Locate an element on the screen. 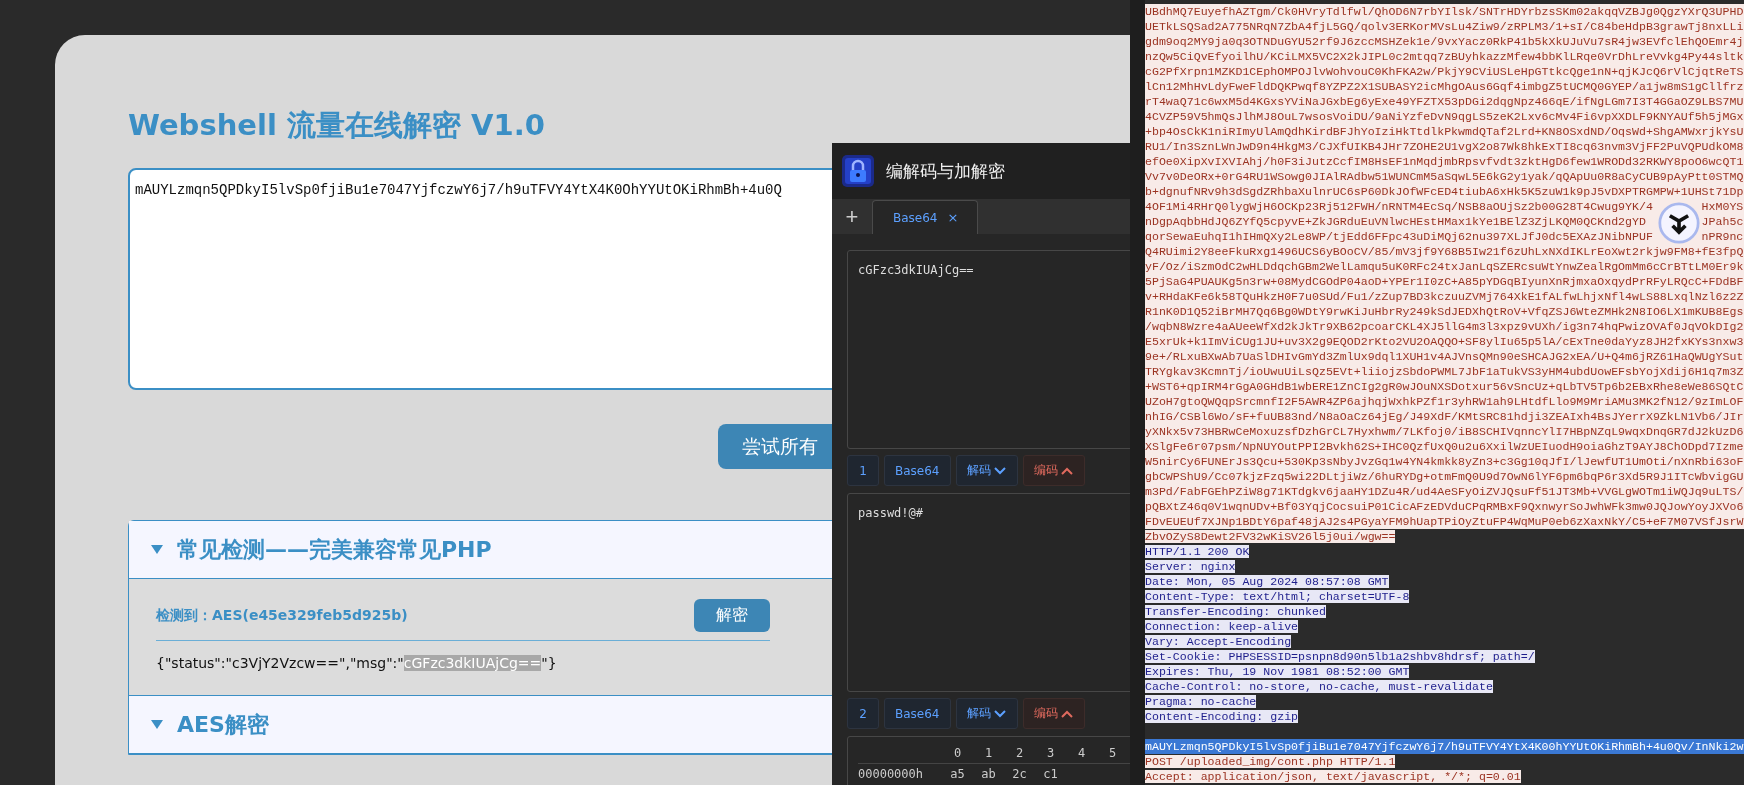 This screenshot has width=1744, height=785. index-button: 1 is located at coordinates (863, 470).